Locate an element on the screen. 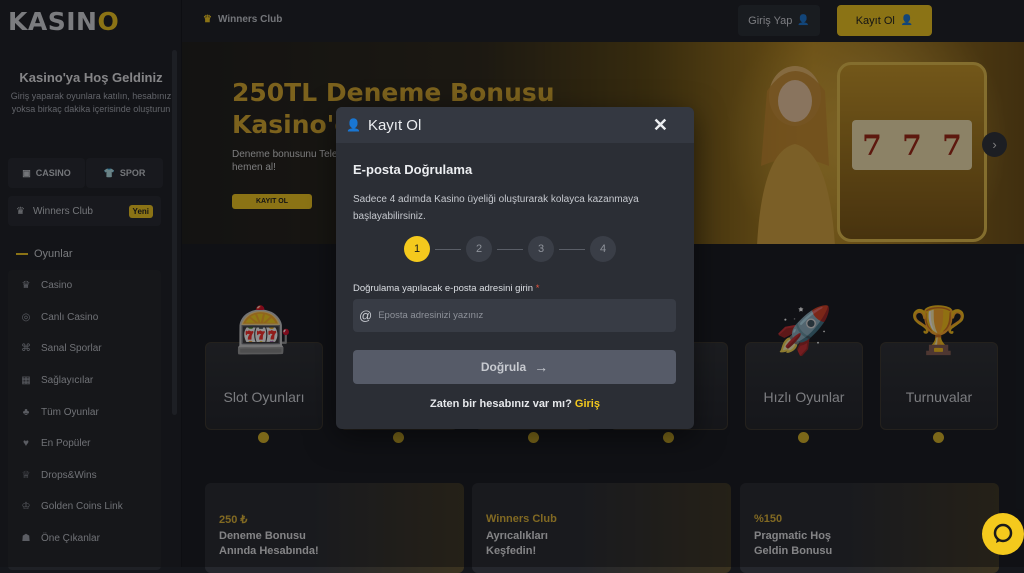  chat-support-button is located at coordinates (1003, 534).